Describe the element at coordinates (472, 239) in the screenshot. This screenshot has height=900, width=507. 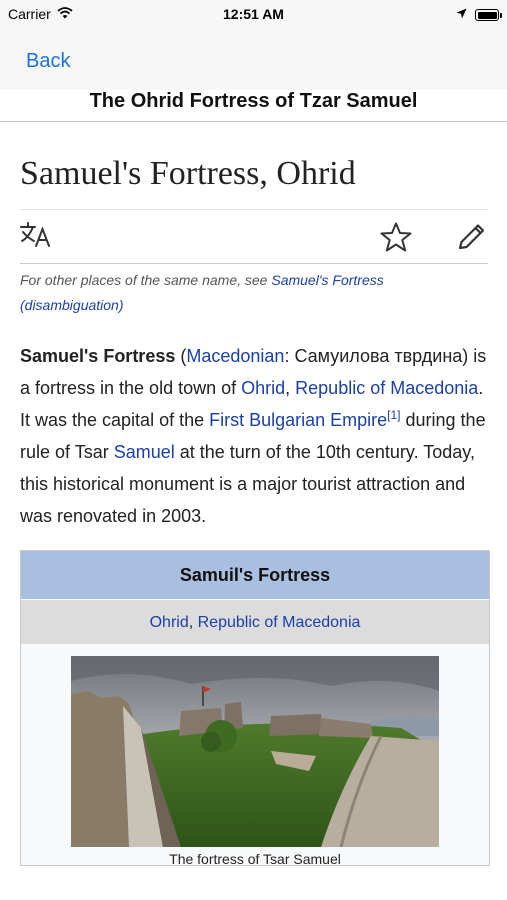
I see `edit-pencil-icon` at that location.